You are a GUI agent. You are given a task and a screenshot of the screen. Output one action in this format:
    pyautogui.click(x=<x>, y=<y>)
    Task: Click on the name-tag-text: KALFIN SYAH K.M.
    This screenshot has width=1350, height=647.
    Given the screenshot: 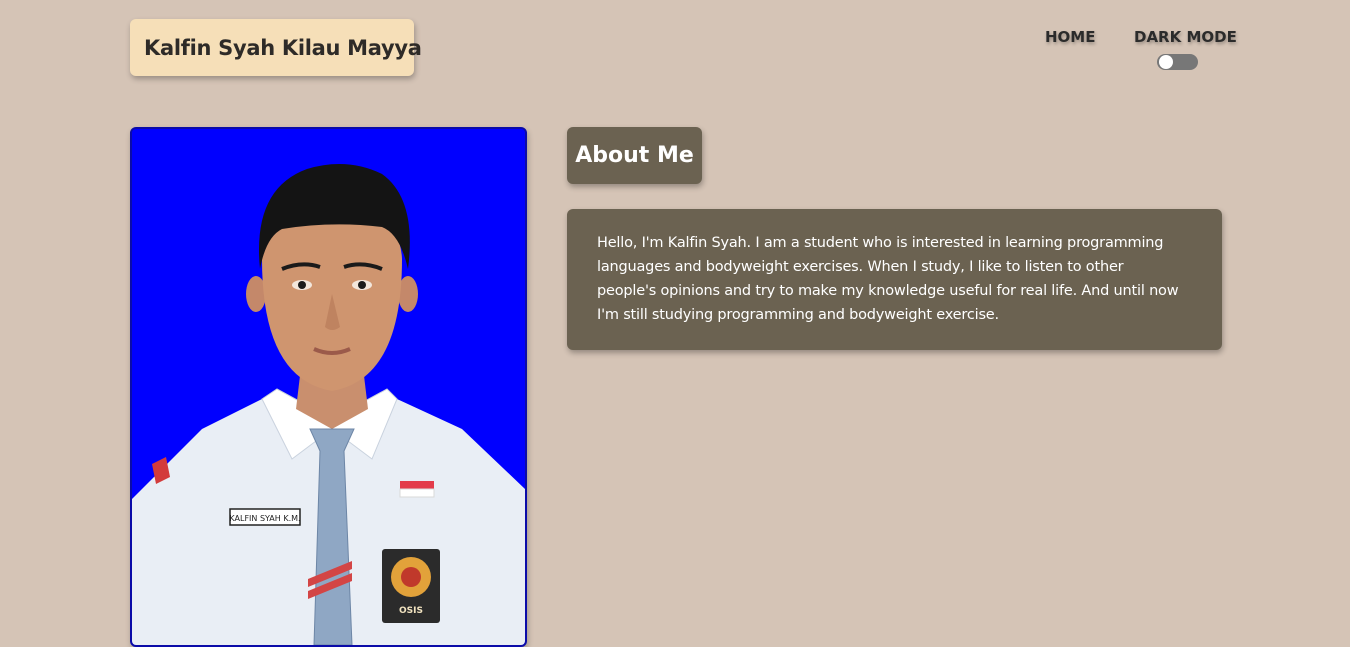 What is the action you would take?
    pyautogui.click(x=264, y=518)
    